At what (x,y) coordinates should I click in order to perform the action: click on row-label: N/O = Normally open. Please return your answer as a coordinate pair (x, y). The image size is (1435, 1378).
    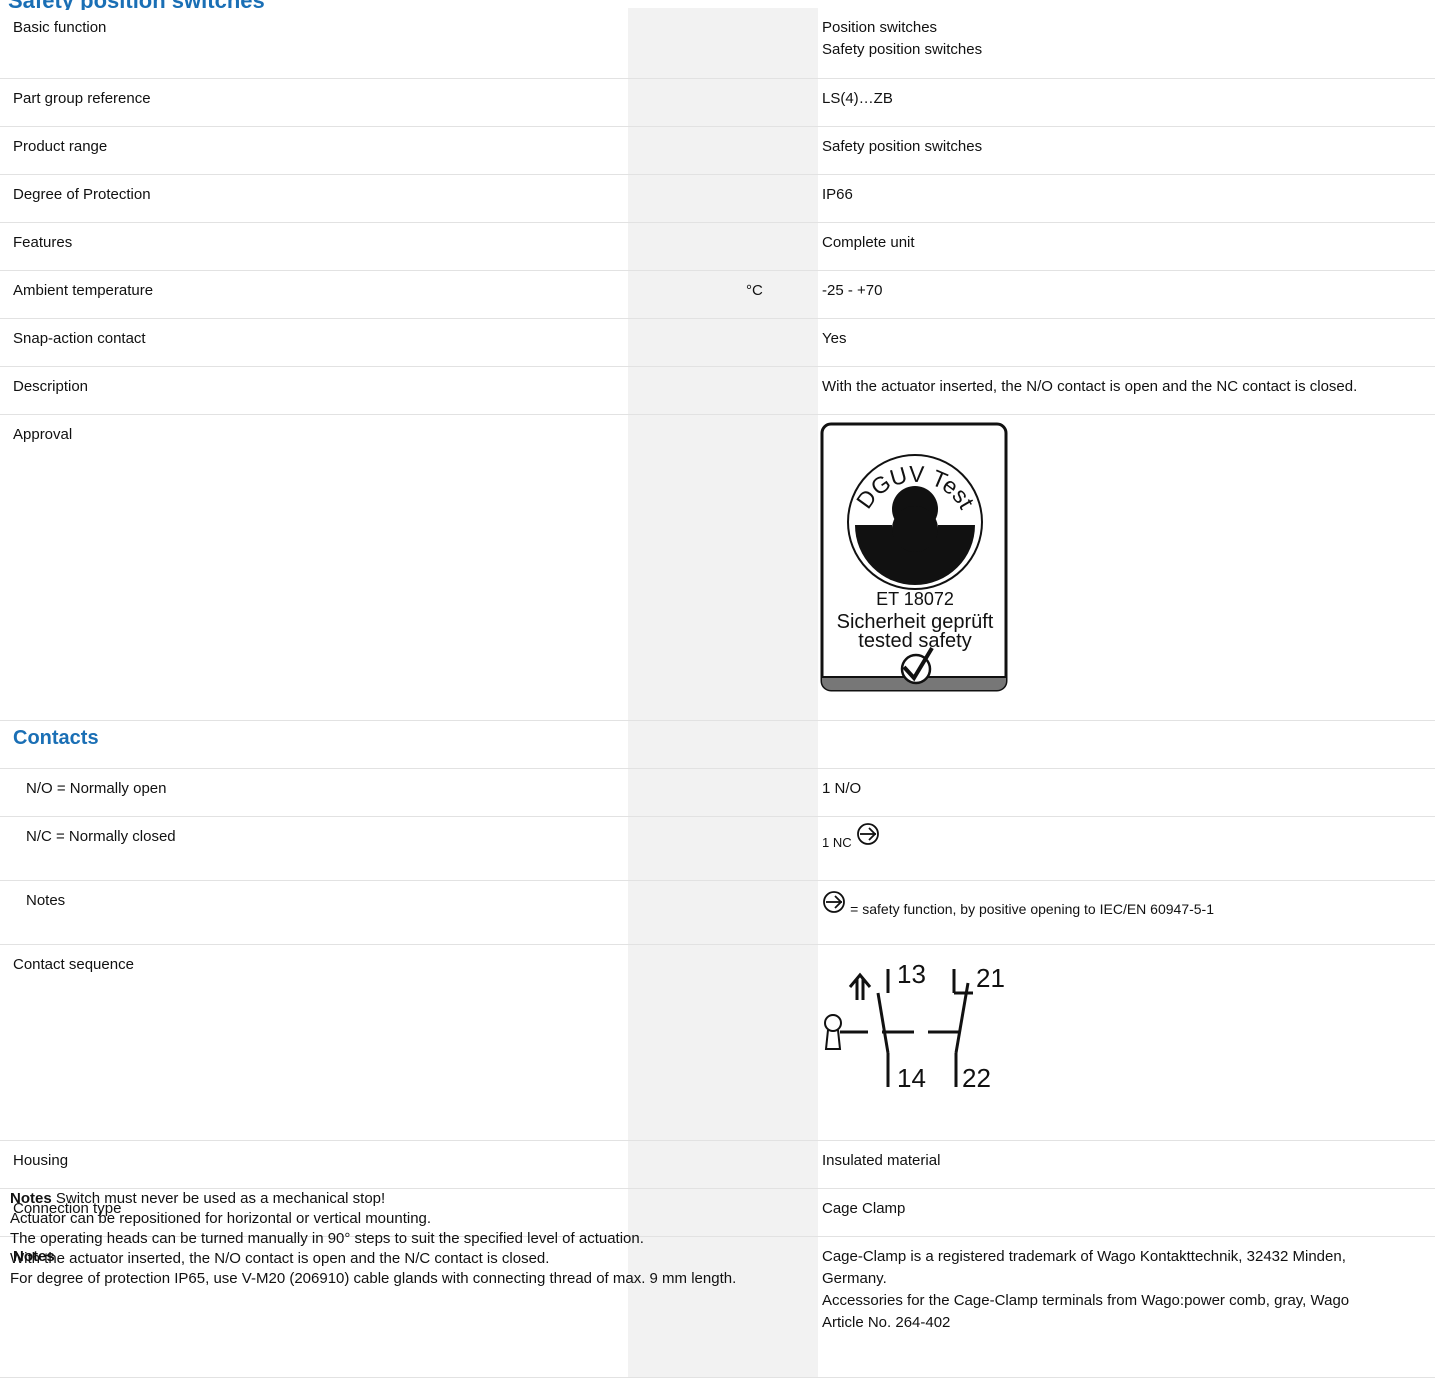
    Looking at the image, I should click on (314, 792).